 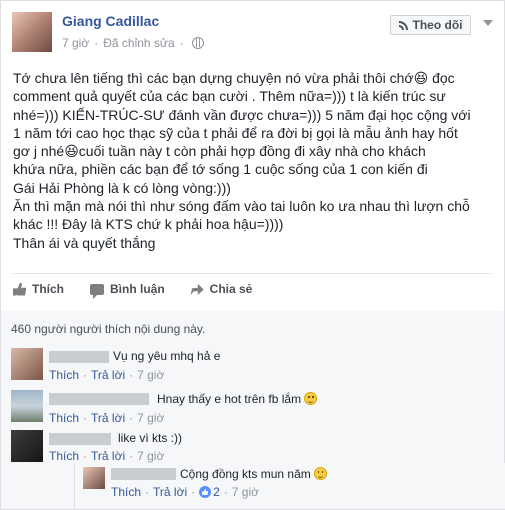 What do you see at coordinates (252, 324) in the screenshot?
I see `likes-summary: 460 người người thích nội dung này.` at bounding box center [252, 324].